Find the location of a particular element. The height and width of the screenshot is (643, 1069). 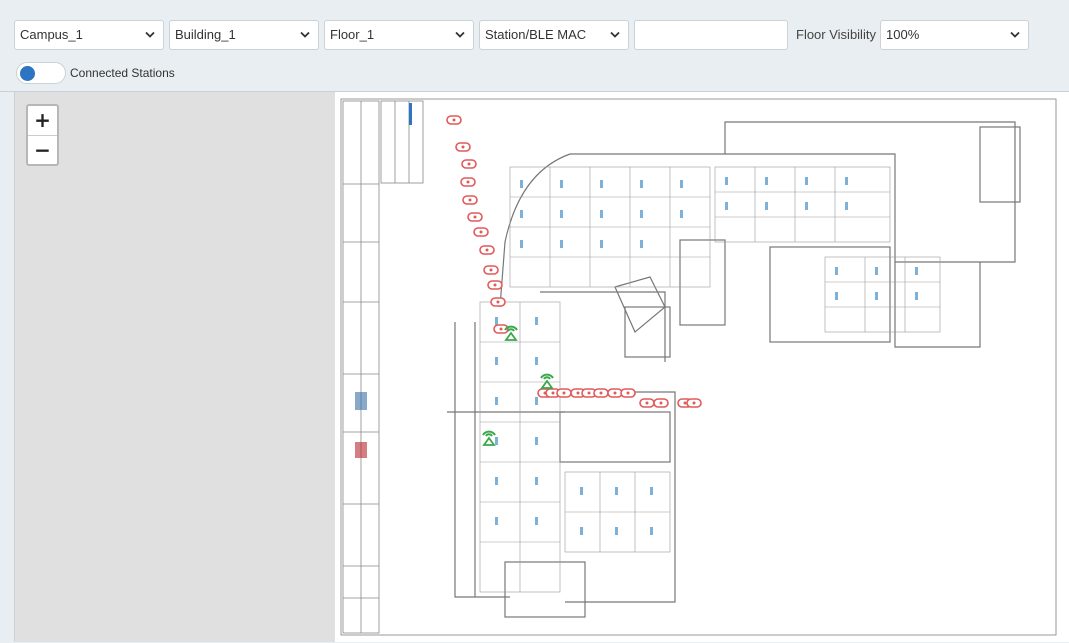

search-type-select: Station/BLE MAC is located at coordinates (554, 35).